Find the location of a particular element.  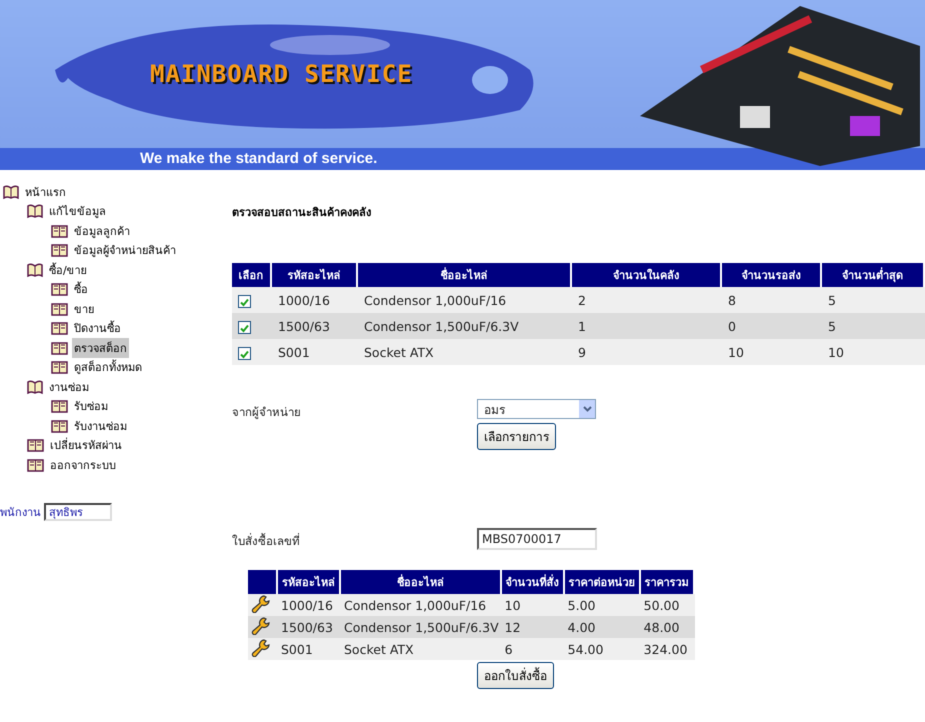

menu-item: ขาย is located at coordinates (84, 308).